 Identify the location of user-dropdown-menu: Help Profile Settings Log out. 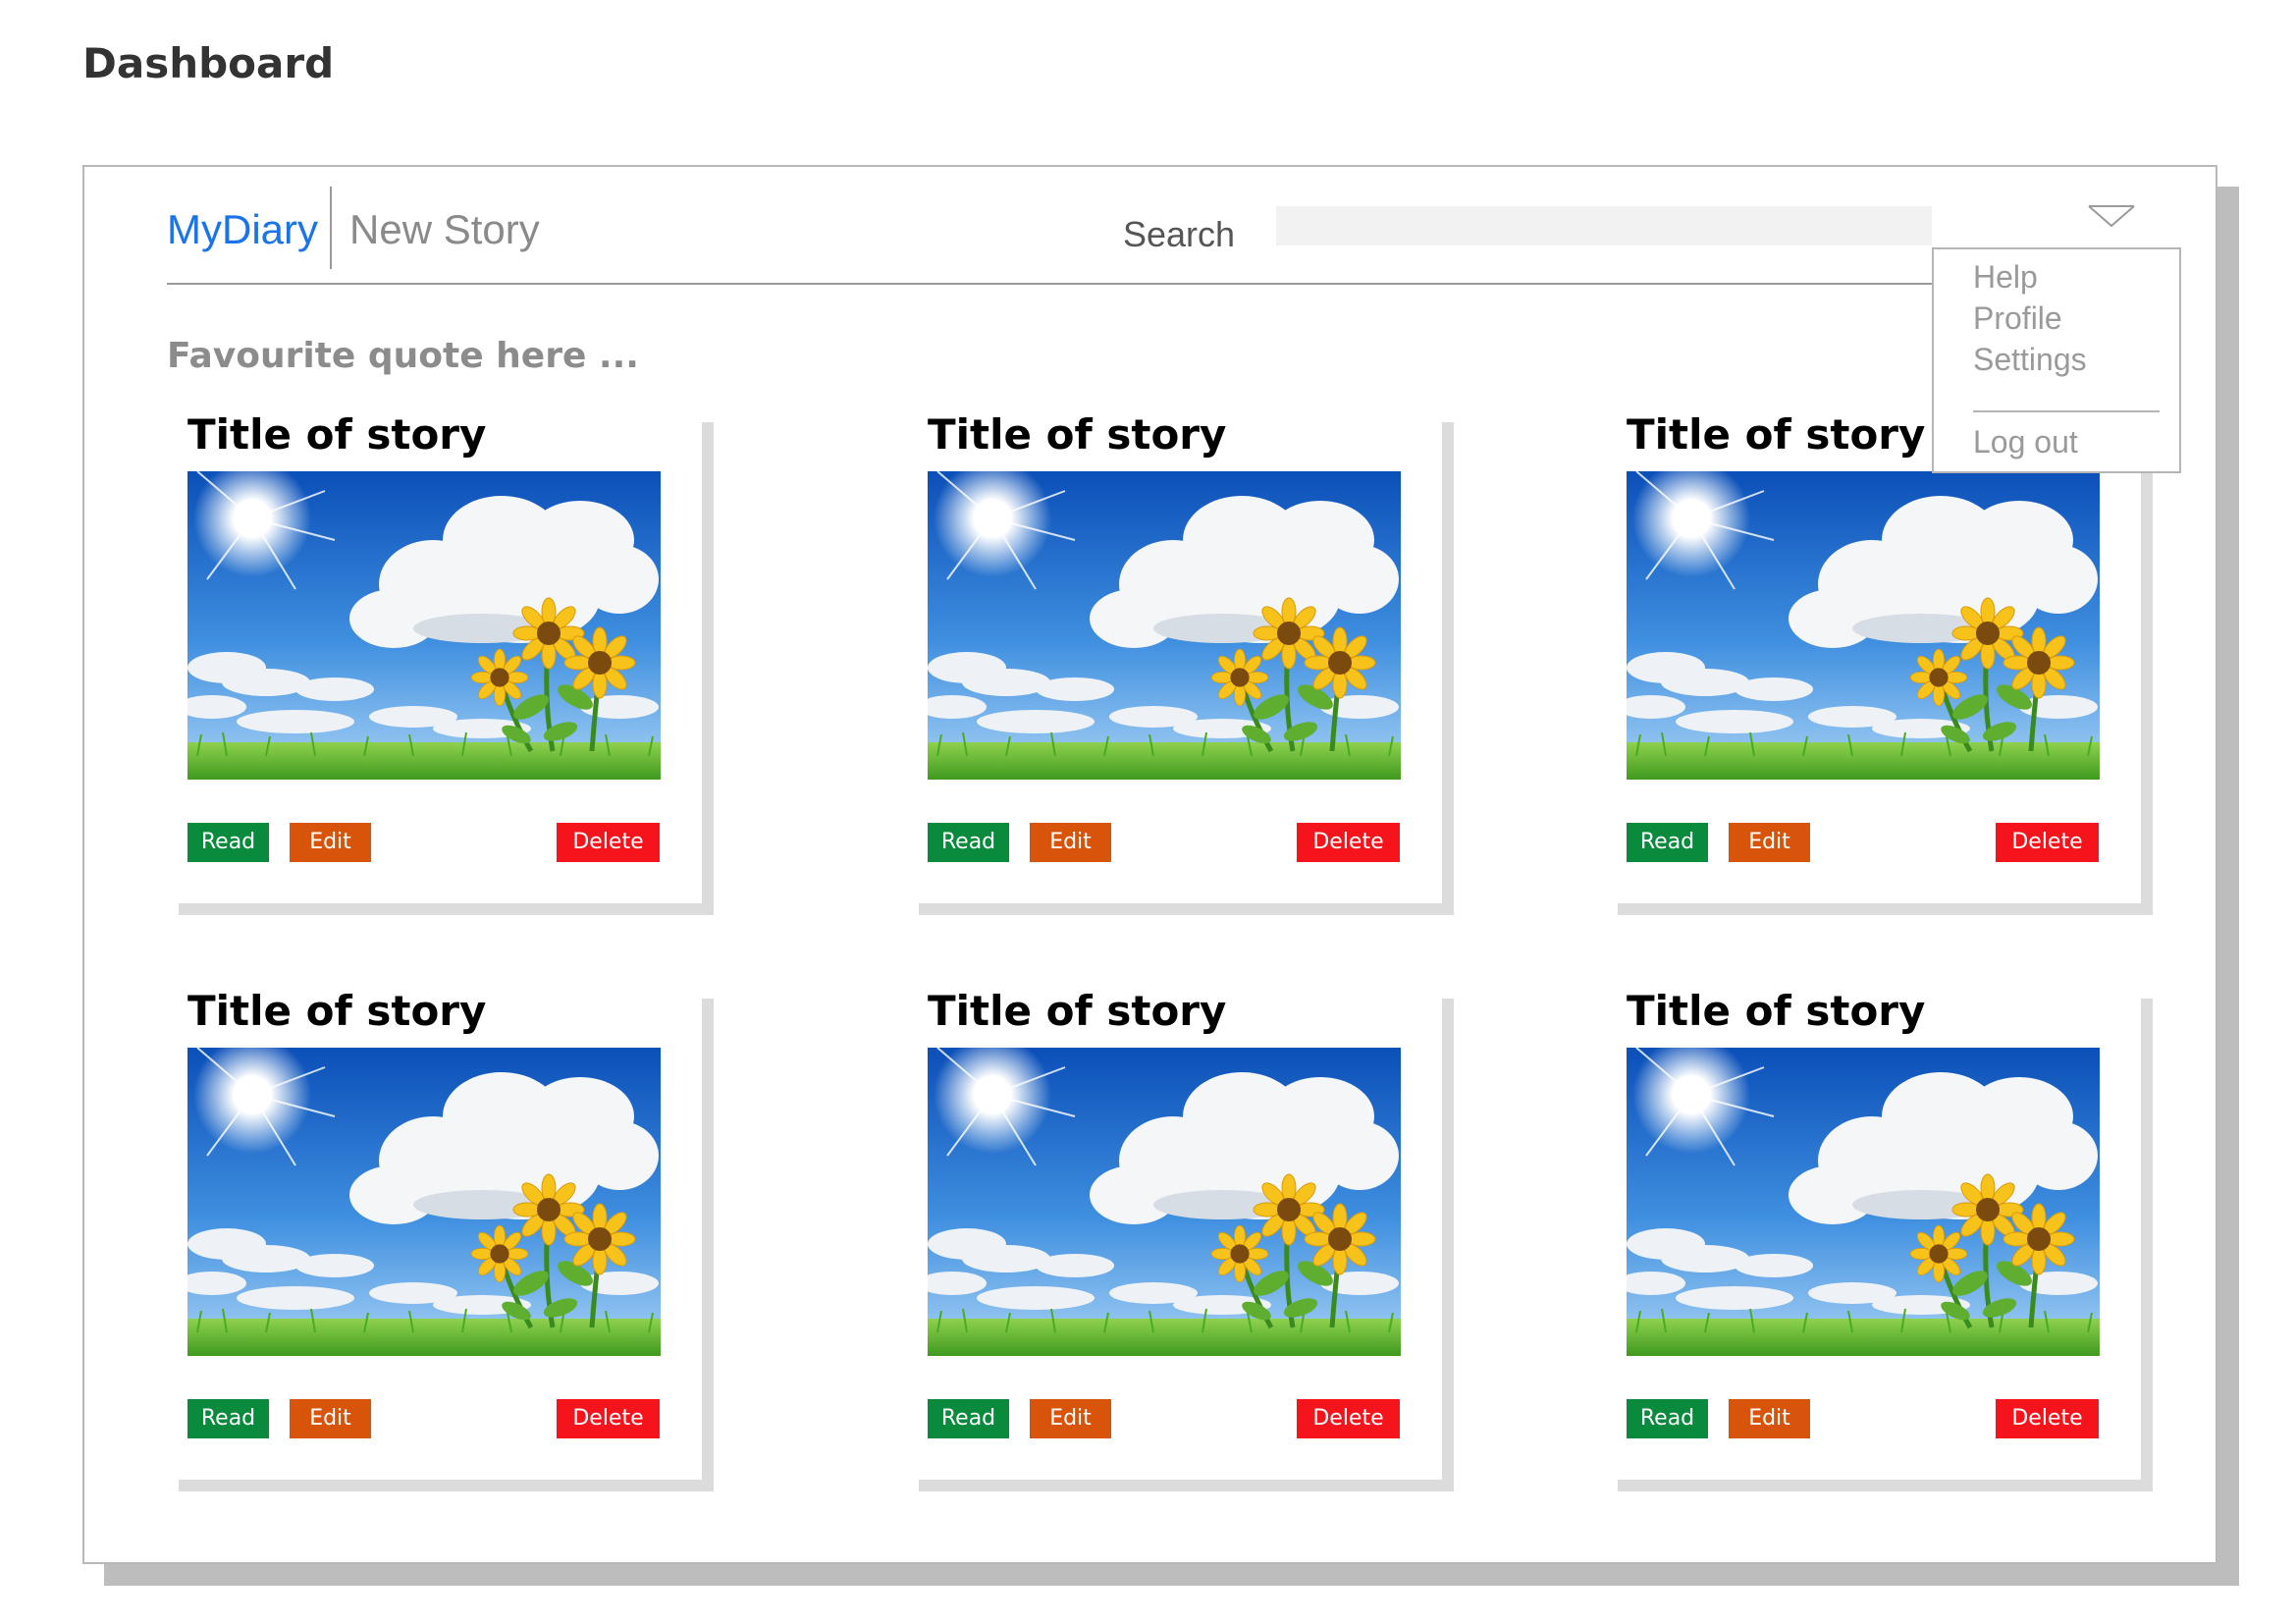
(2056, 360).